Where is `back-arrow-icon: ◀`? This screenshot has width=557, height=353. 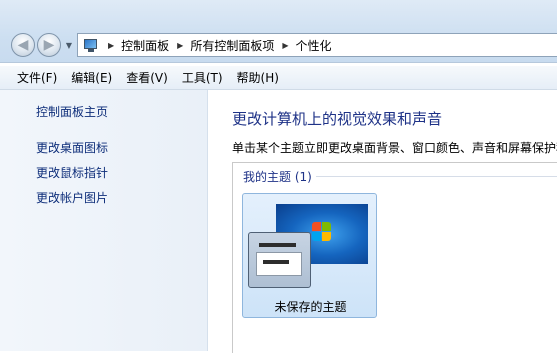
back-arrow-icon: ◀ is located at coordinates (23, 45).